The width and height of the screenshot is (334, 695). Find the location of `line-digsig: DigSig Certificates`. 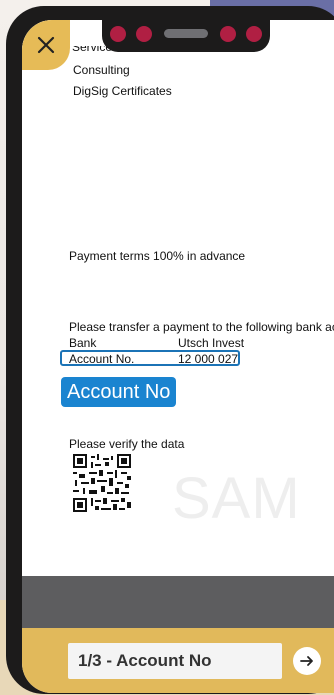

line-digsig: DigSig Certificates is located at coordinates (122, 91).